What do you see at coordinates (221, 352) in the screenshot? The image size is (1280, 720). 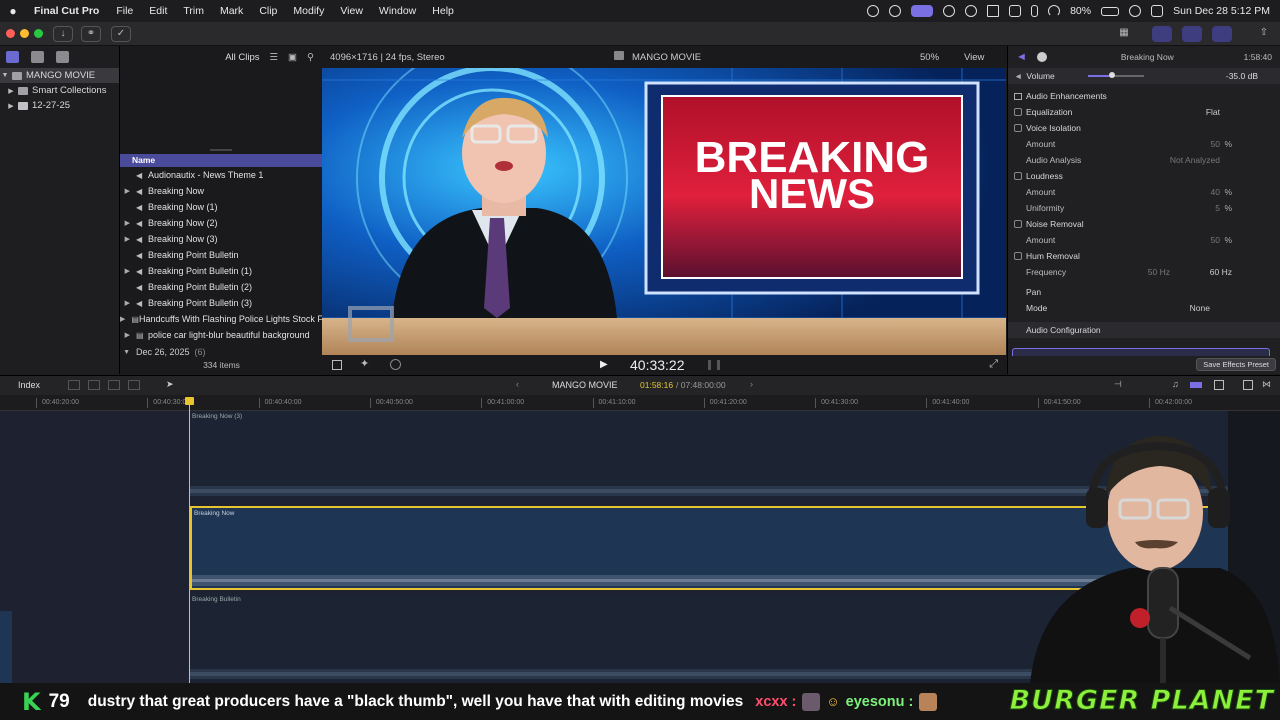 I see `date-group-row: ▼ Dec 26, 2025 (6)` at bounding box center [221, 352].